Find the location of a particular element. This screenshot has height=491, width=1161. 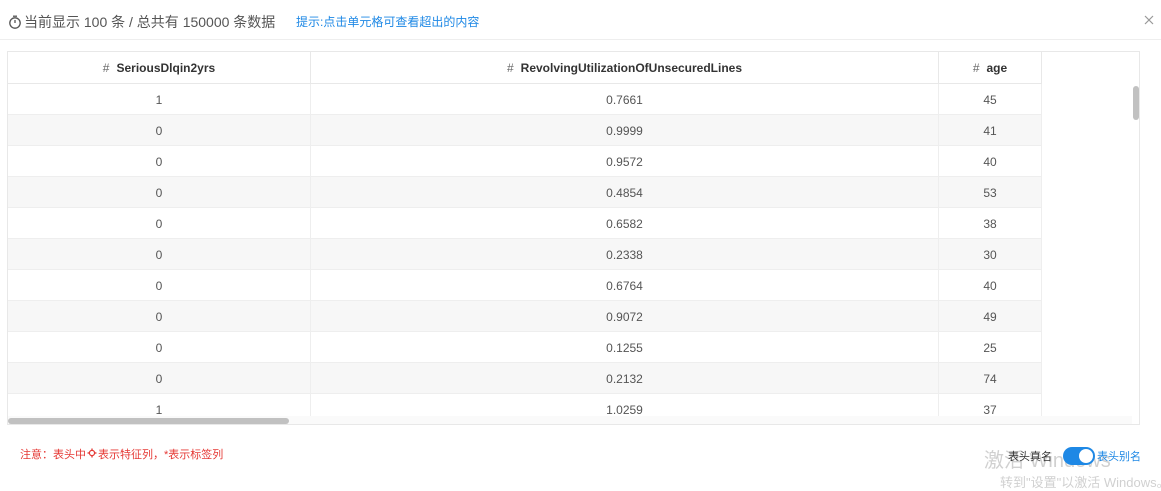

record-count-info: 当前显示 100 条 / 总共有 150000 条数据 is located at coordinates (141, 22).